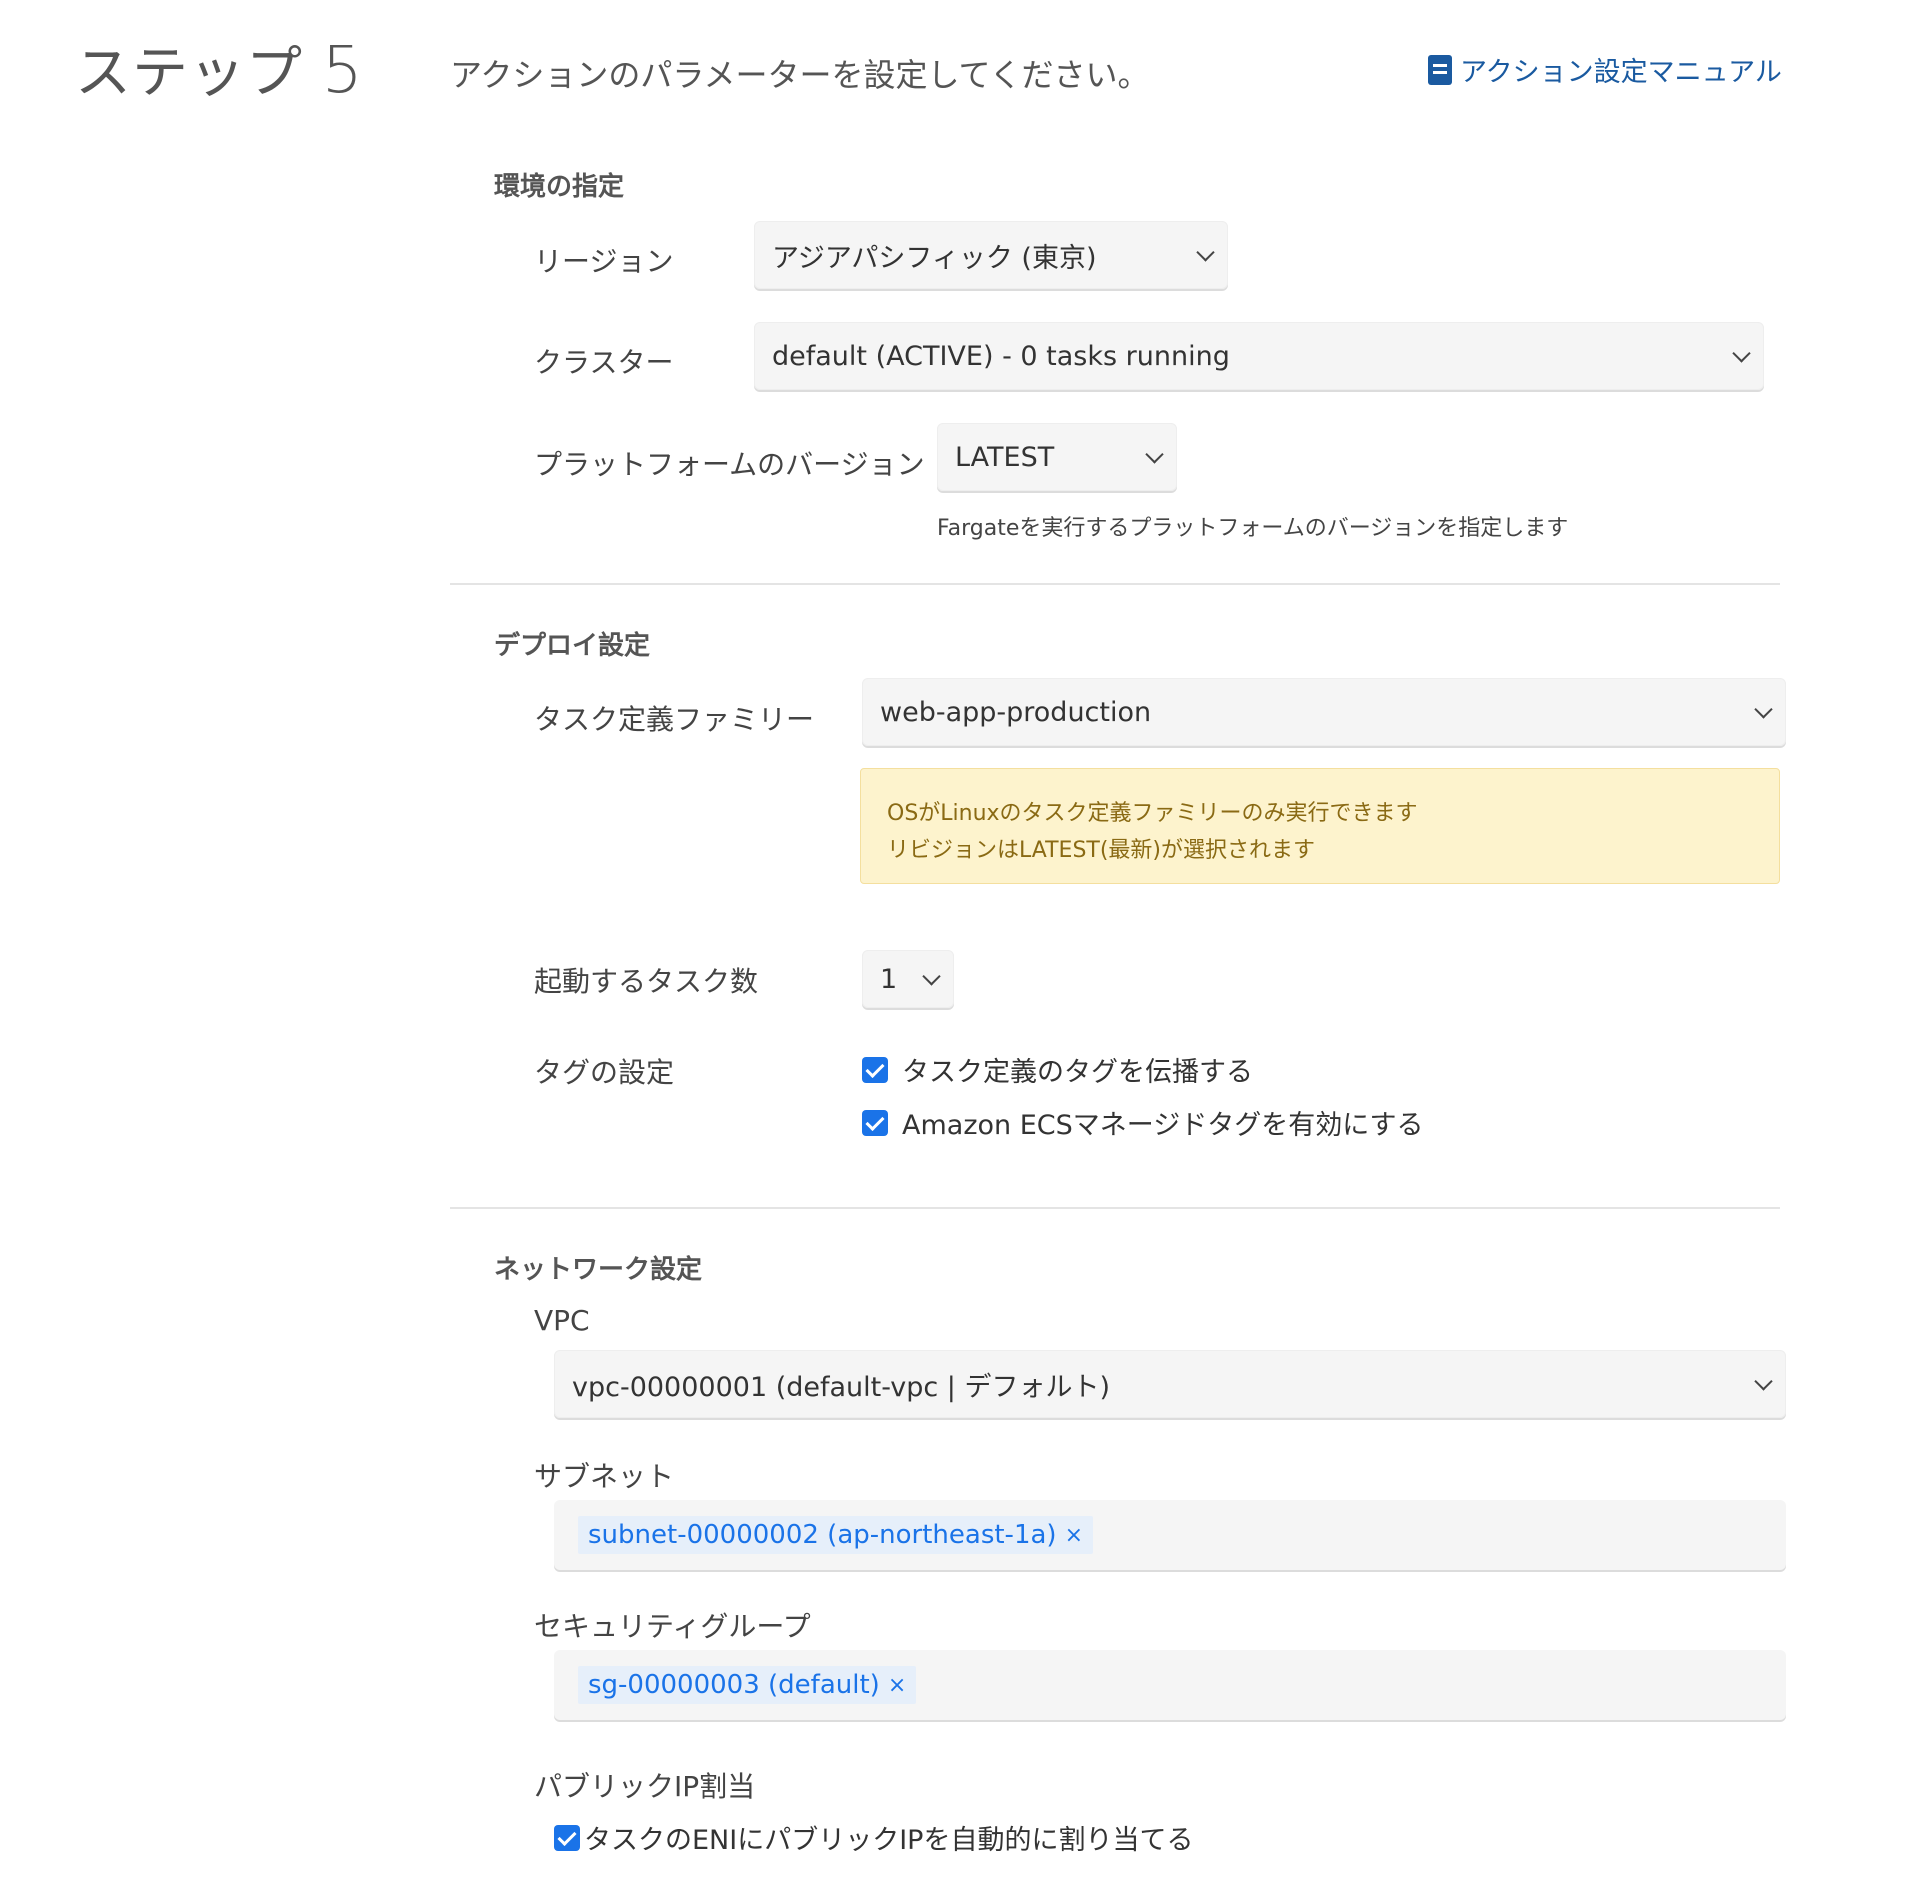 The image size is (1914, 1896). I want to click on public-ip-option: タスクのENIにパブリックIPを自動的に割り当てる, so click(873, 1837).